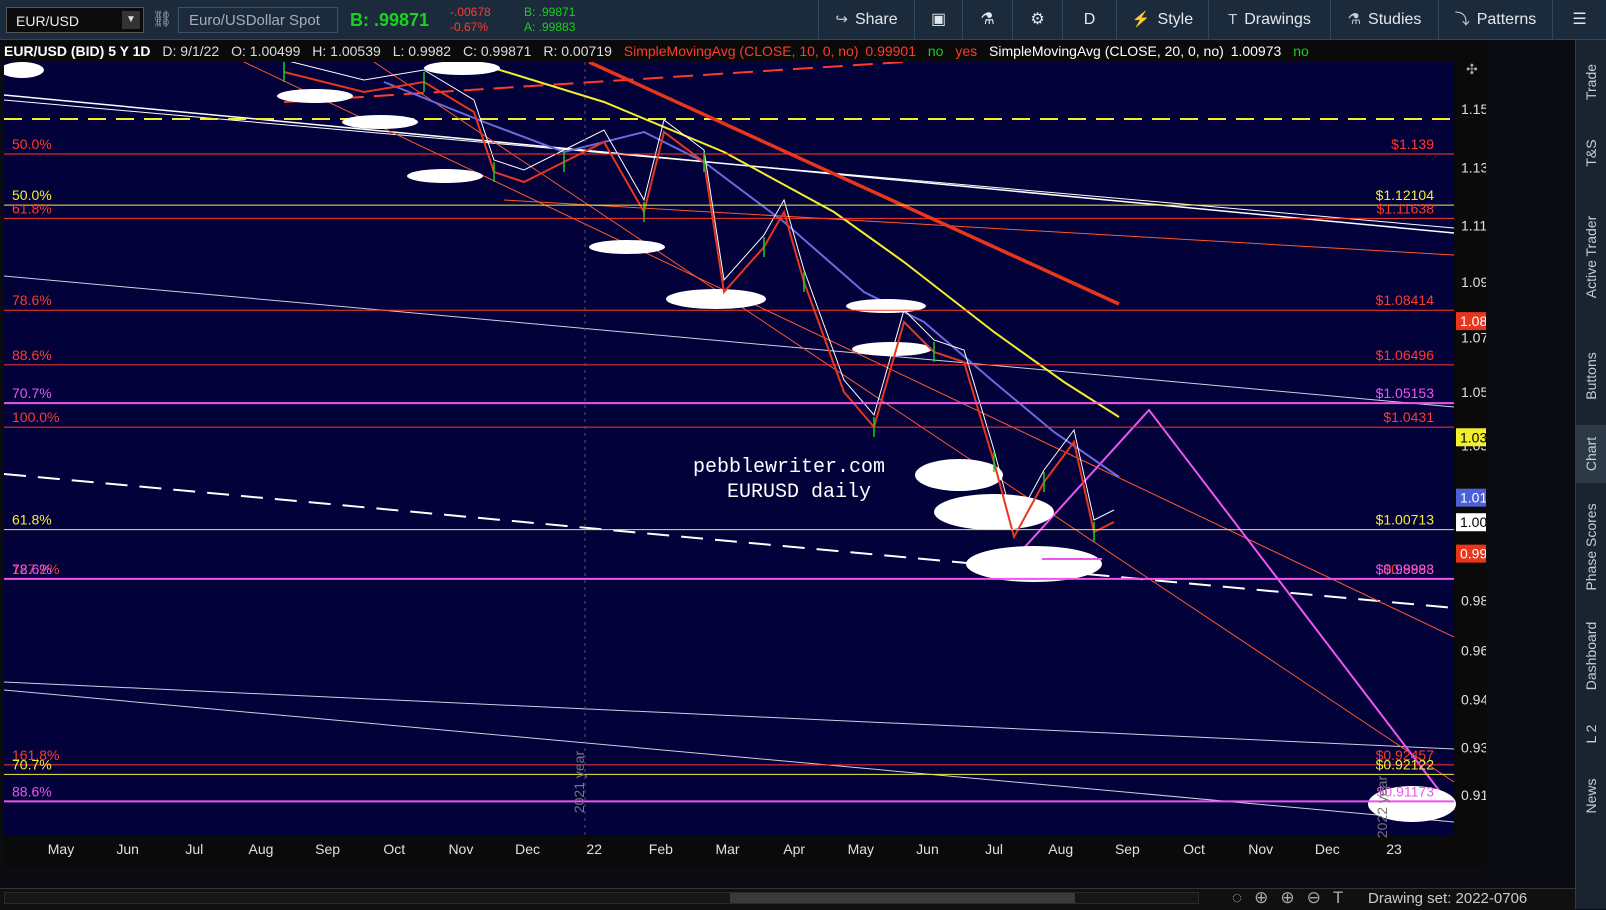  What do you see at coordinates (1462, 19) in the screenshot?
I see `pattern-icon: ⤵` at bounding box center [1462, 19].